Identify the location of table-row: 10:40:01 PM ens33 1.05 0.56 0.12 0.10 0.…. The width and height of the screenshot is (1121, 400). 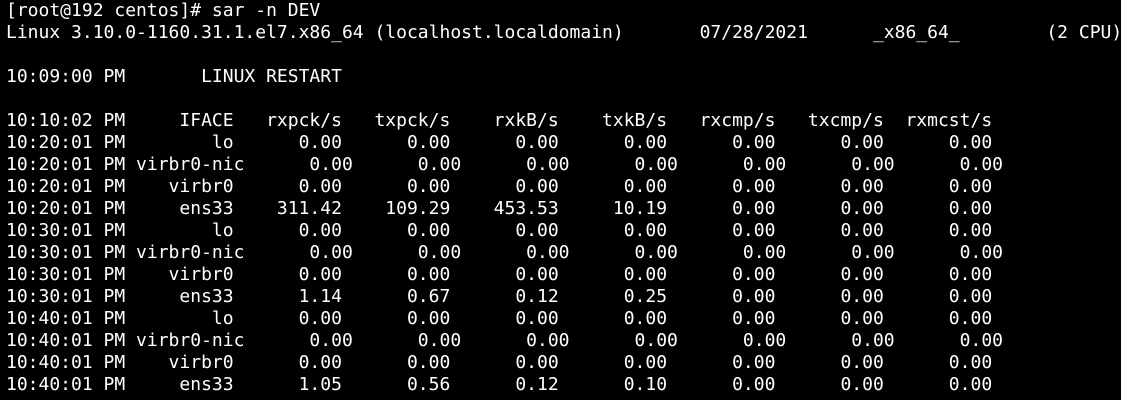
(499, 384).